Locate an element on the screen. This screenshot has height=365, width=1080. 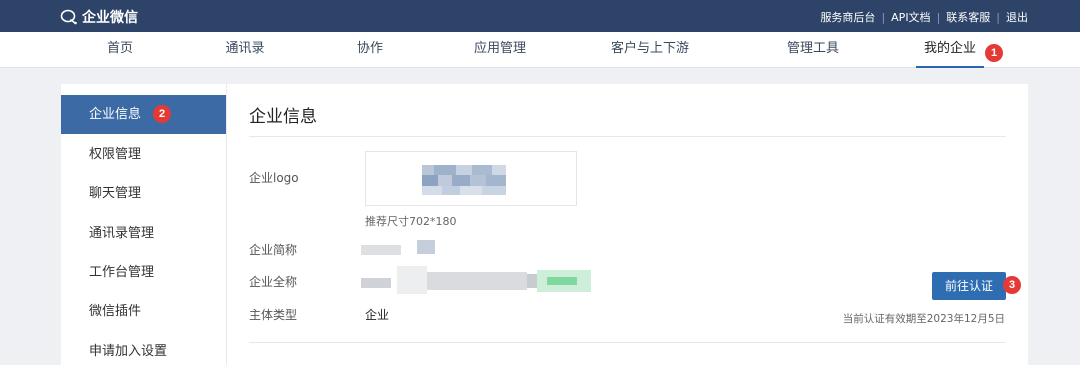
nav-contacts: 通讯录 is located at coordinates (245, 50).